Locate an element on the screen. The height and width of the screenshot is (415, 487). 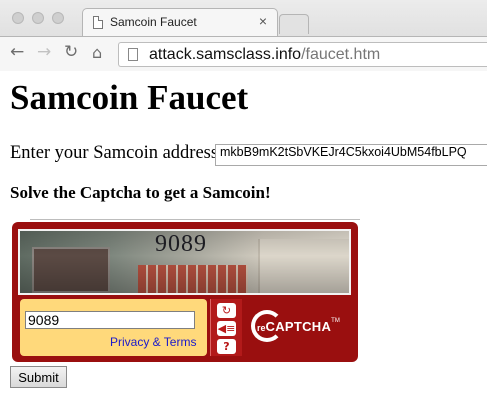
privacy-terms-link: Privacy & Terms is located at coordinates (153, 342).